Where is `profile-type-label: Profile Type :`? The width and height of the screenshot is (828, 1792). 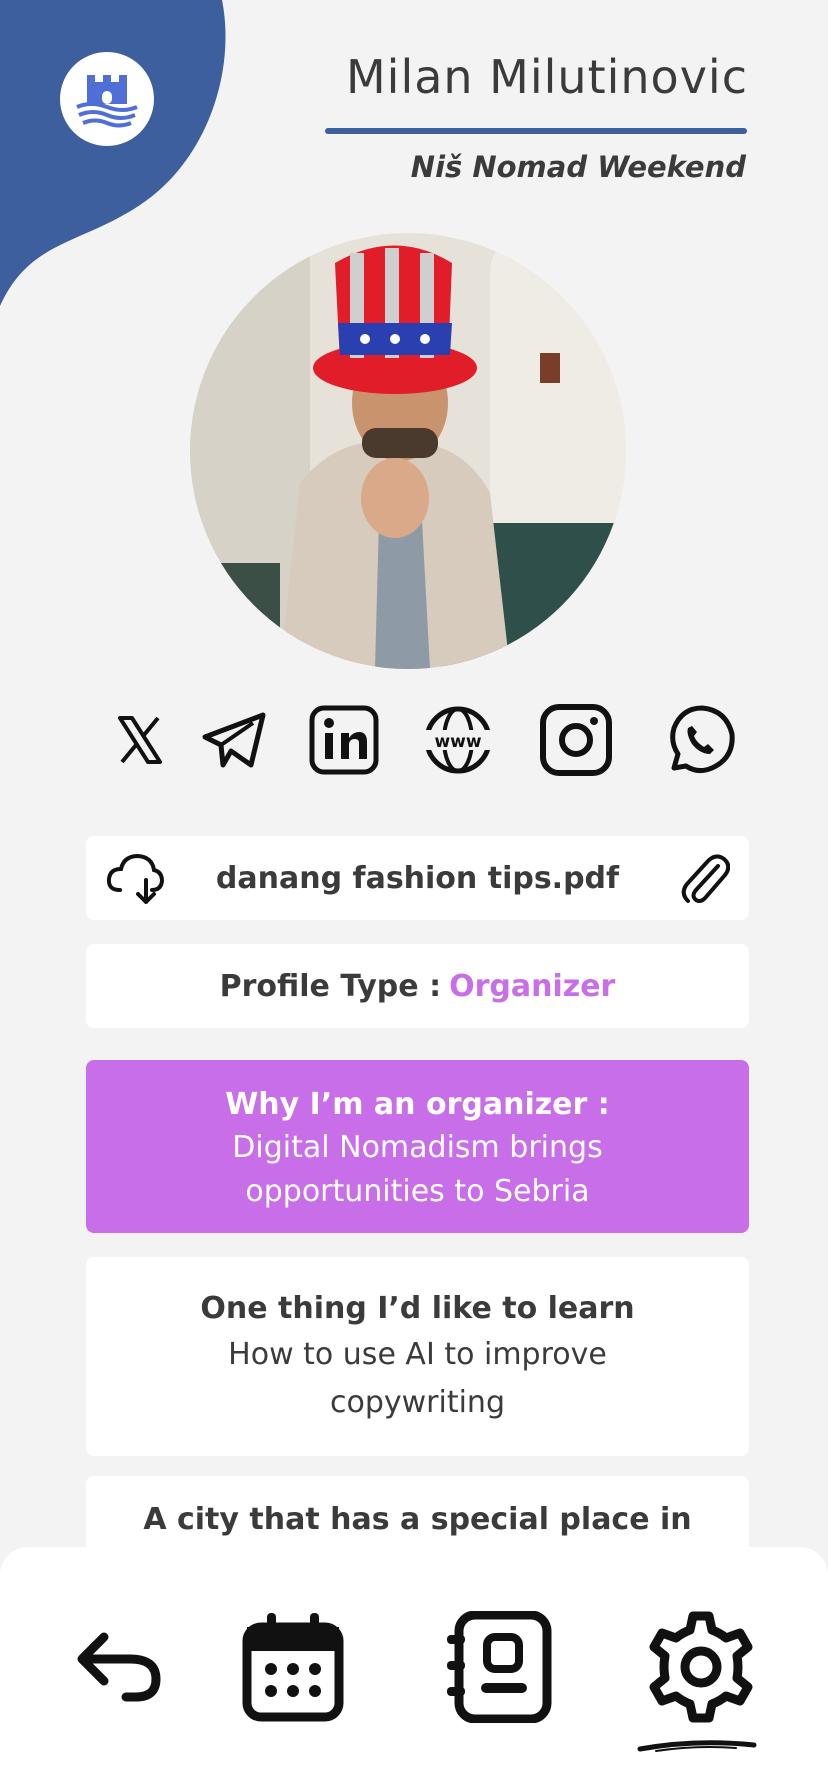 profile-type-label: Profile Type : is located at coordinates (330, 986).